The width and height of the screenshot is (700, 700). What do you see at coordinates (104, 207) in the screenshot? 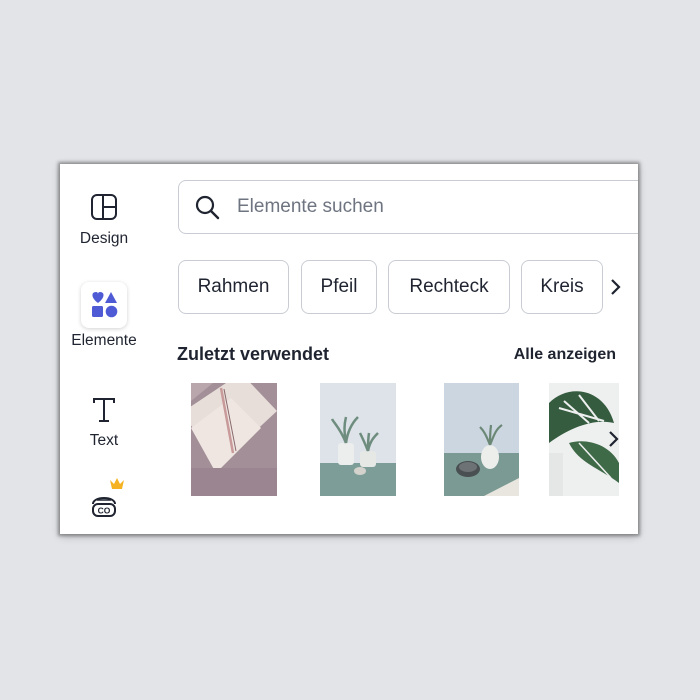
I see `layout-icon` at bounding box center [104, 207].